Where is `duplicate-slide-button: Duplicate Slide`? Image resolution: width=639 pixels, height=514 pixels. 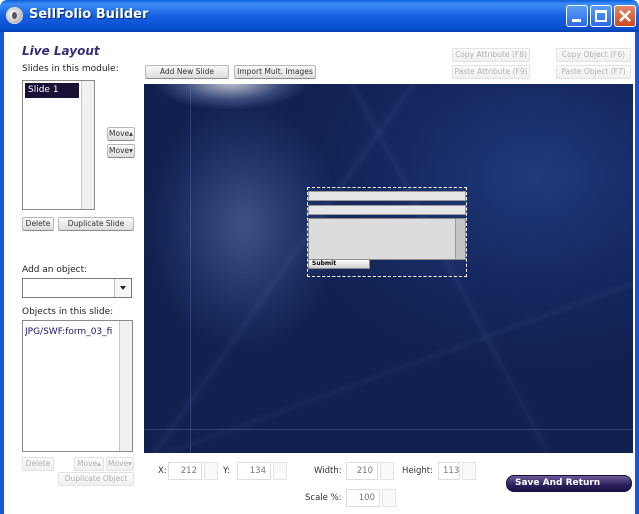 duplicate-slide-button: Duplicate Slide is located at coordinates (96, 224).